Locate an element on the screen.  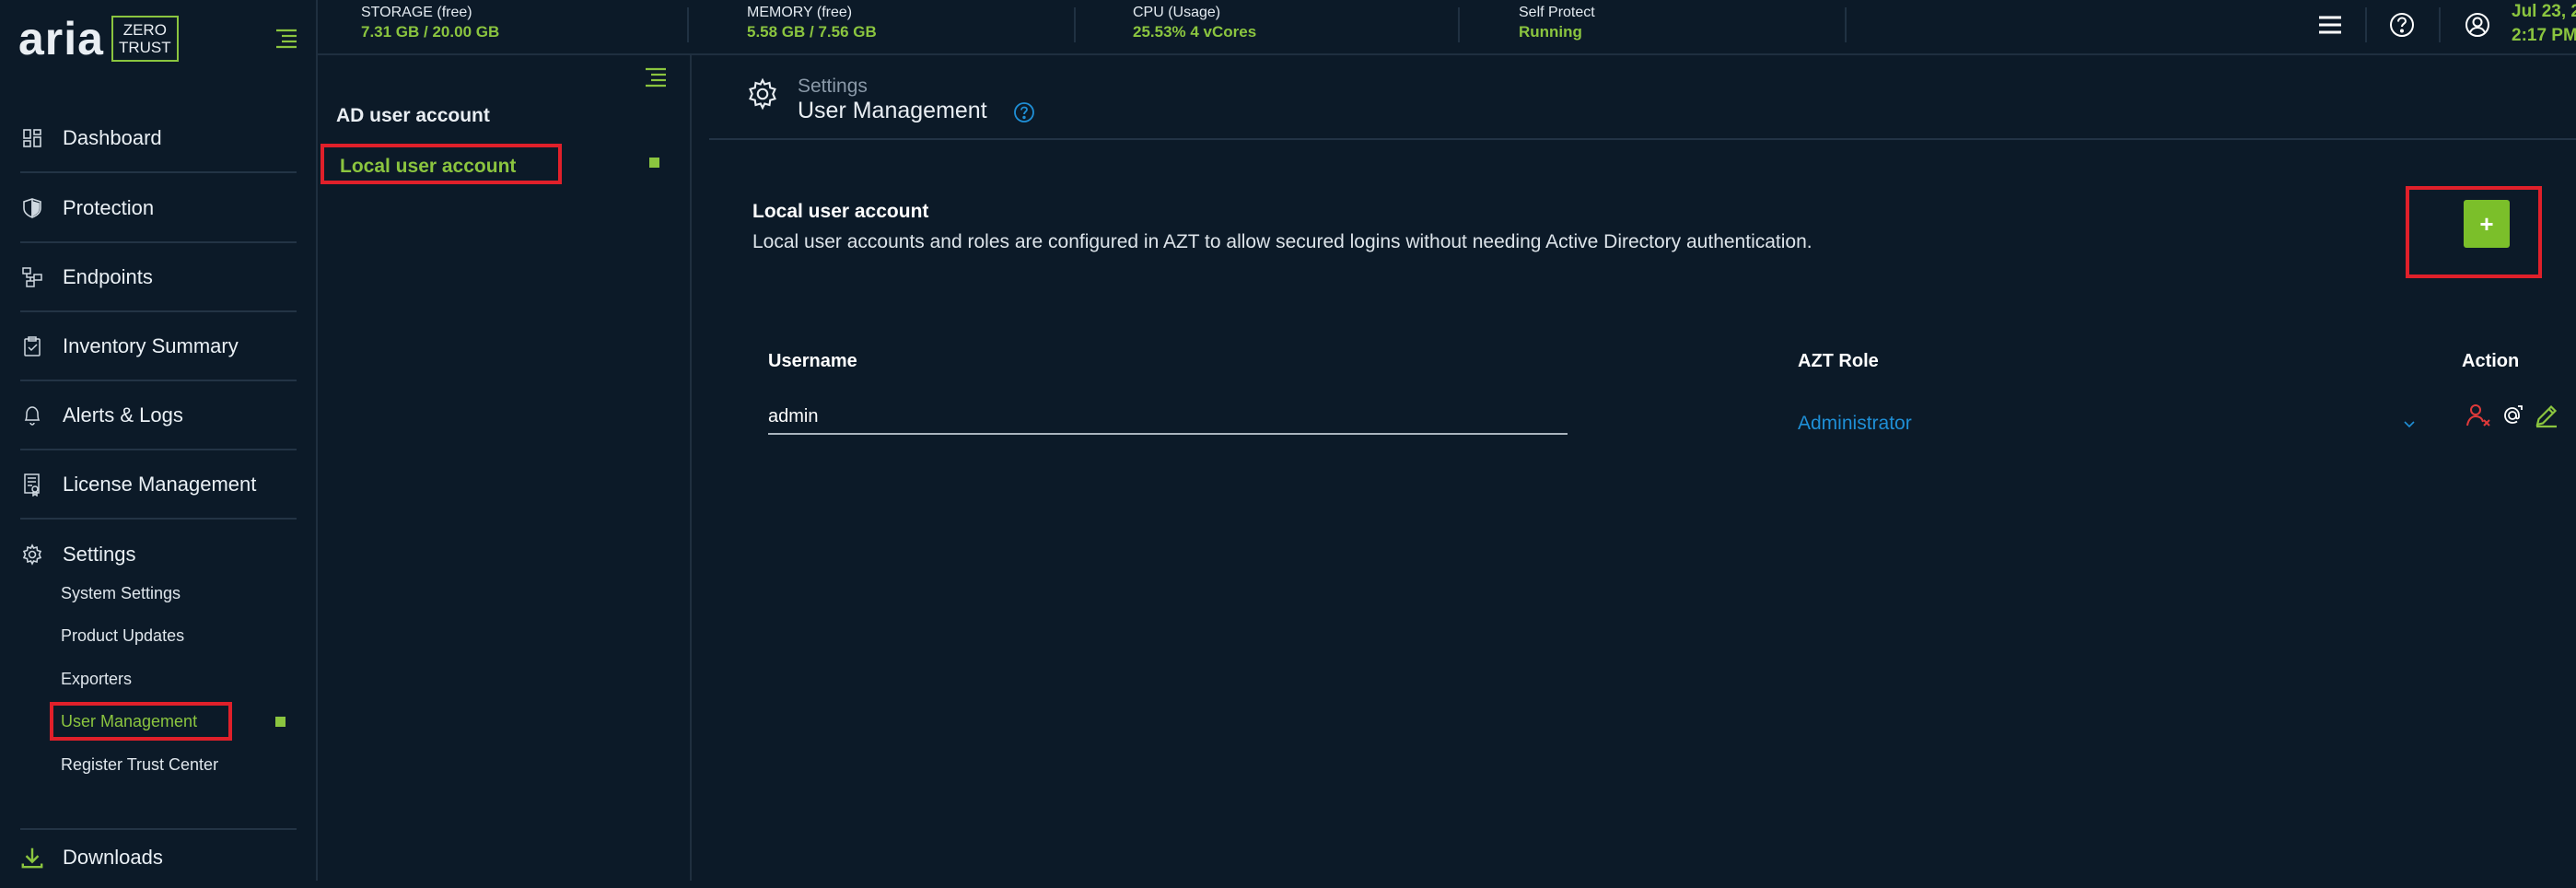
sidebar-subitem-exporters: Exporters is located at coordinates (96, 679).